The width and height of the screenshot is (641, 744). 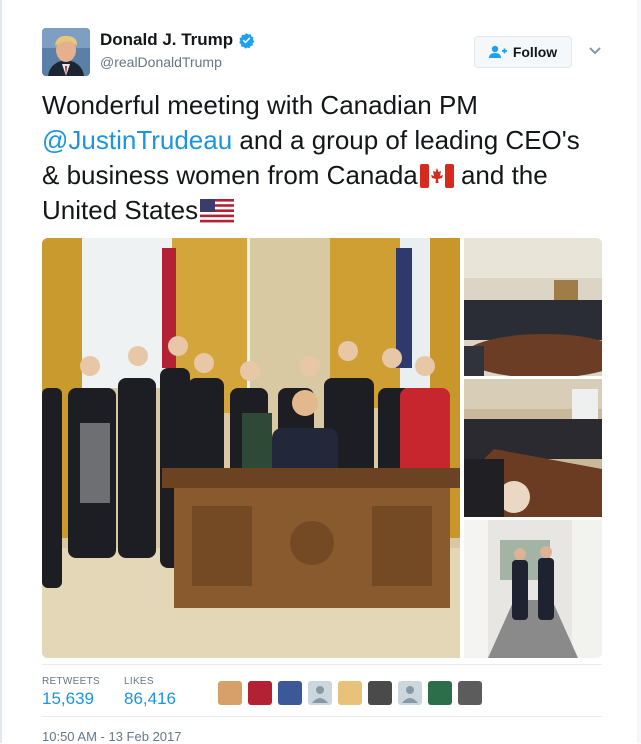 I want to click on likes-count: 86,416, so click(x=150, y=699).